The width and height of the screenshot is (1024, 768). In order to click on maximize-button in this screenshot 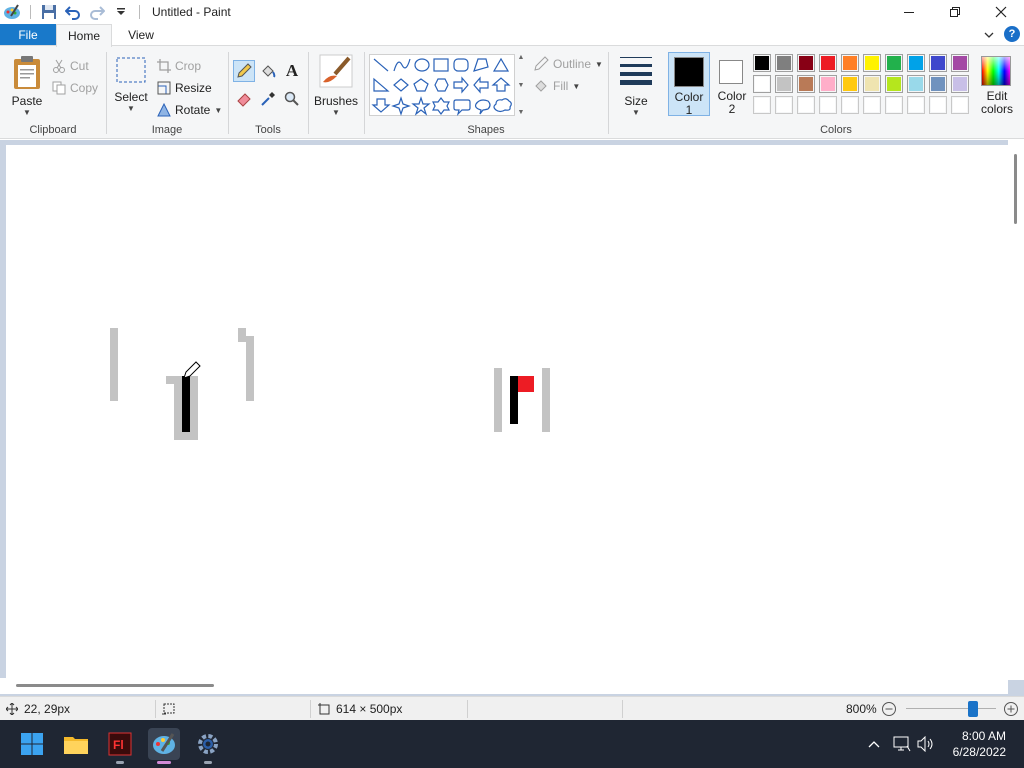, I will do `click(955, 12)`.